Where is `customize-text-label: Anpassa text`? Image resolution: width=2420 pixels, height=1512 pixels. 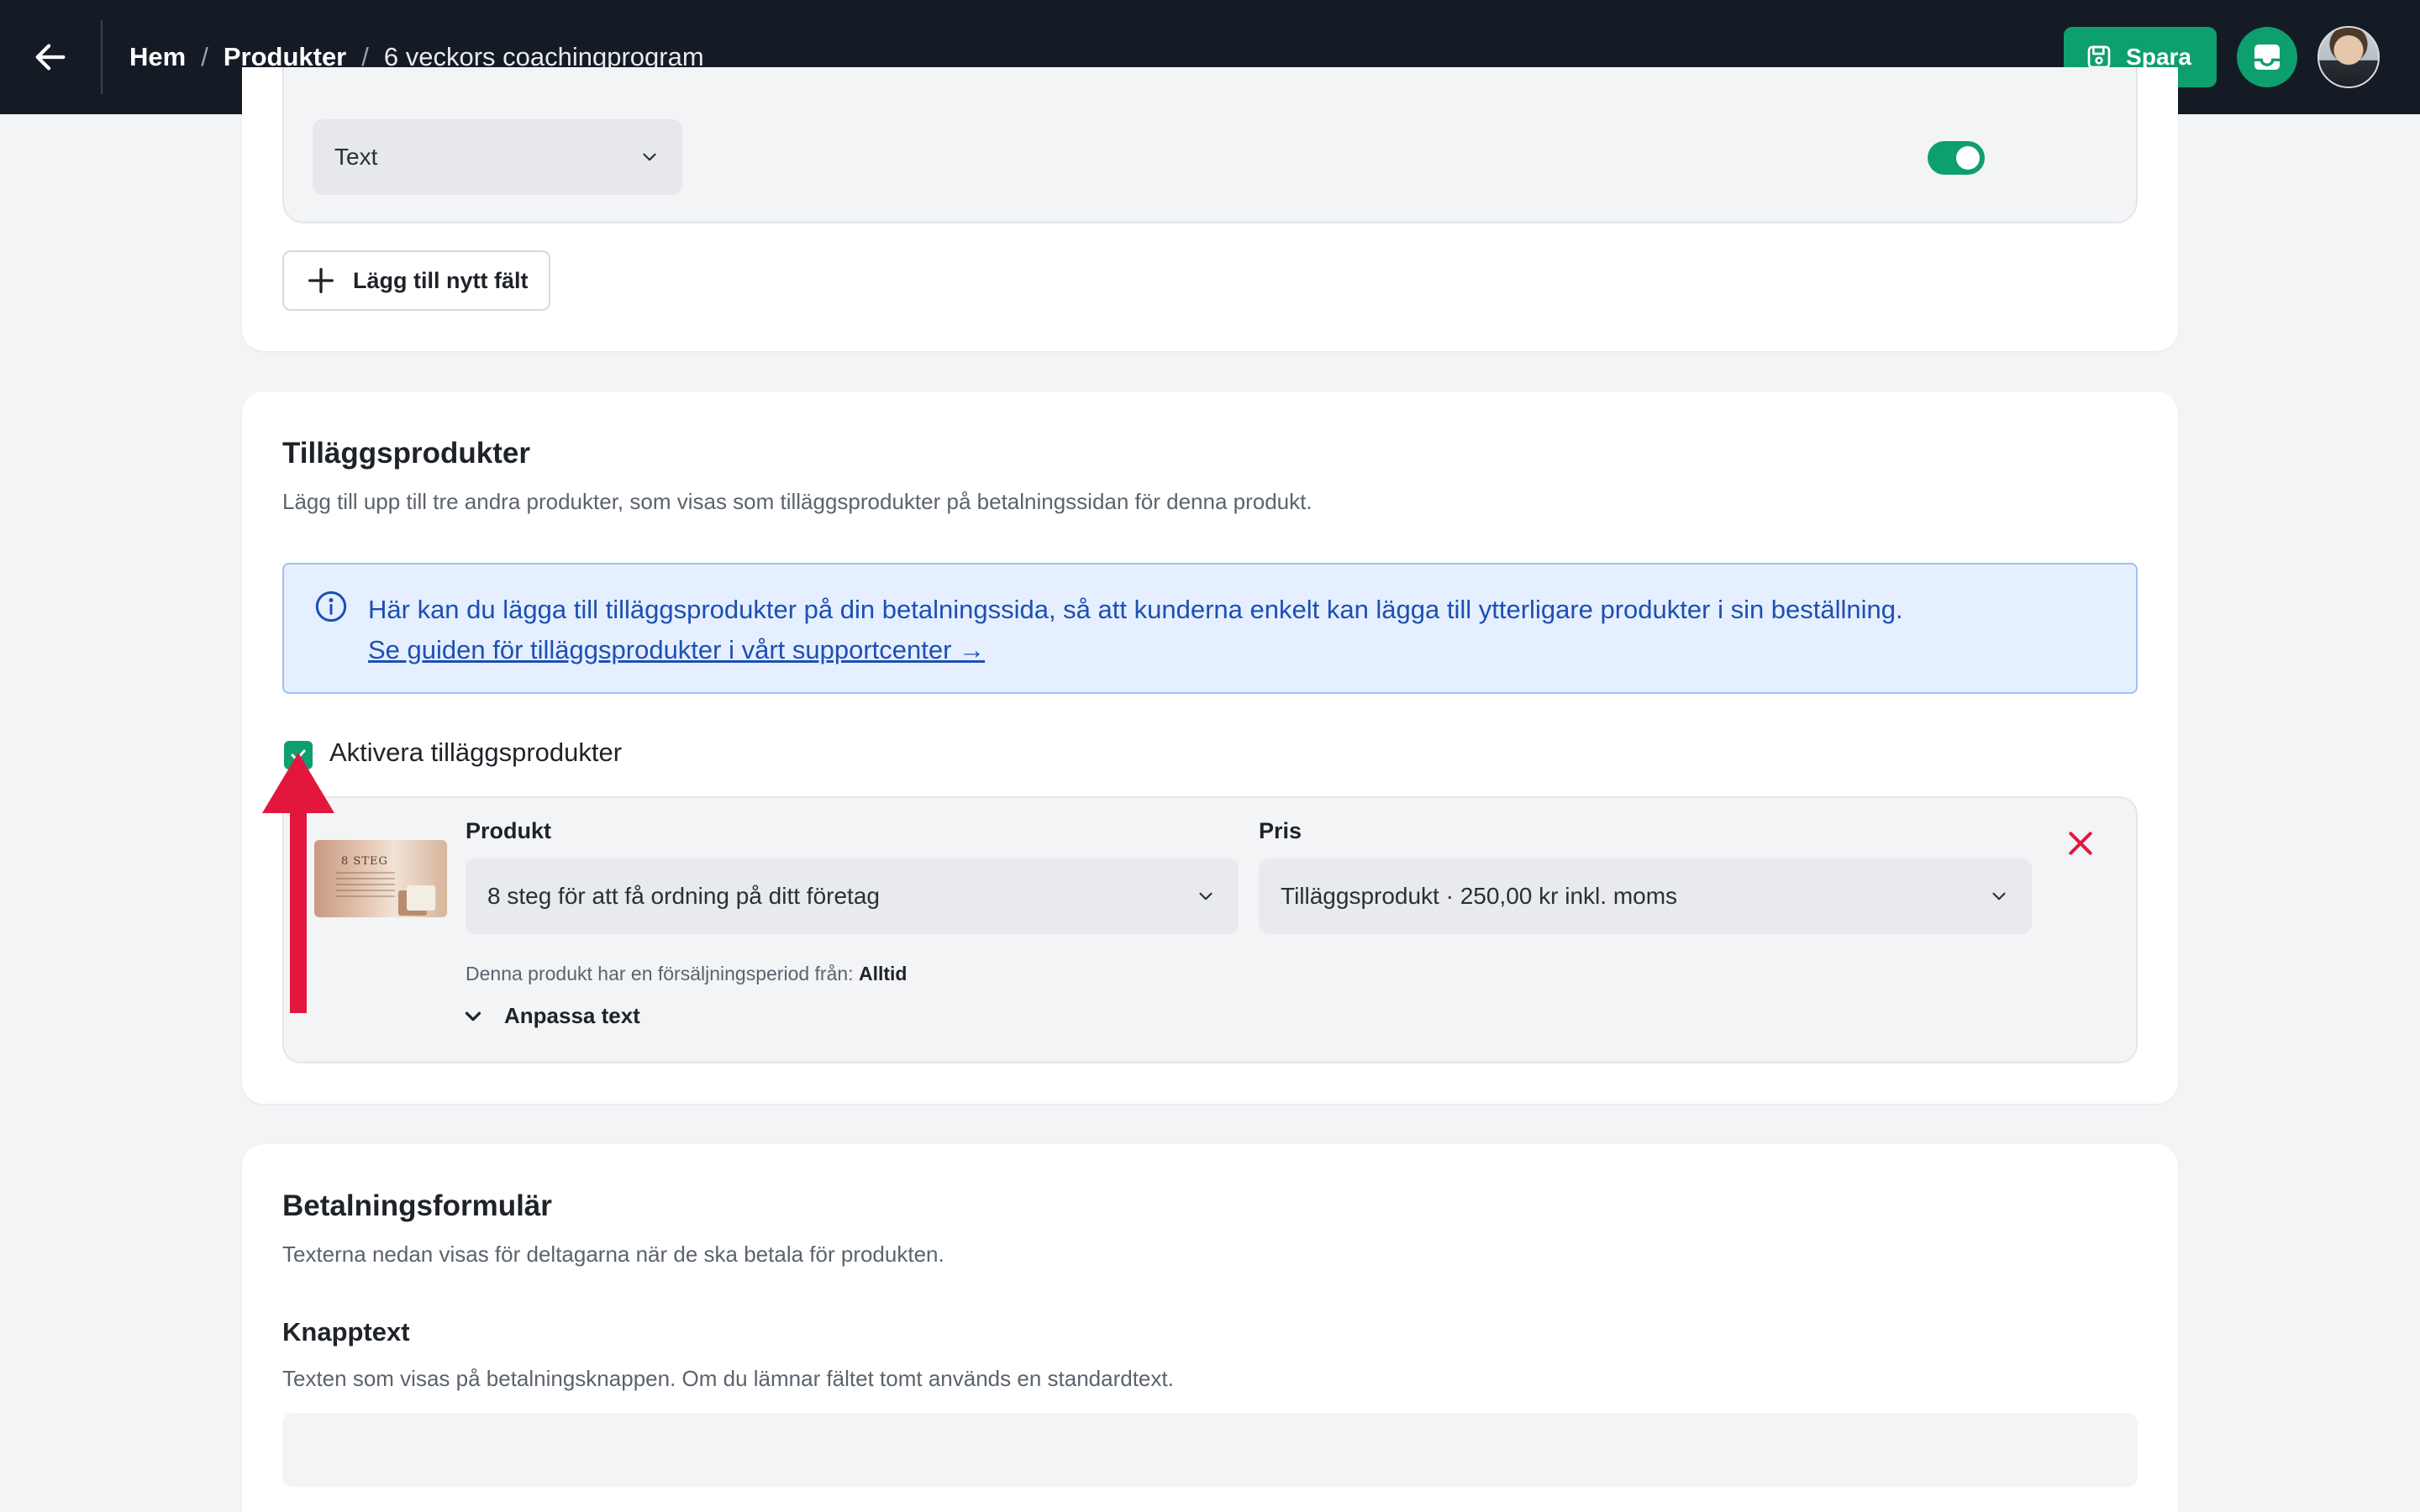
customize-text-label: Anpassa text is located at coordinates (572, 1015).